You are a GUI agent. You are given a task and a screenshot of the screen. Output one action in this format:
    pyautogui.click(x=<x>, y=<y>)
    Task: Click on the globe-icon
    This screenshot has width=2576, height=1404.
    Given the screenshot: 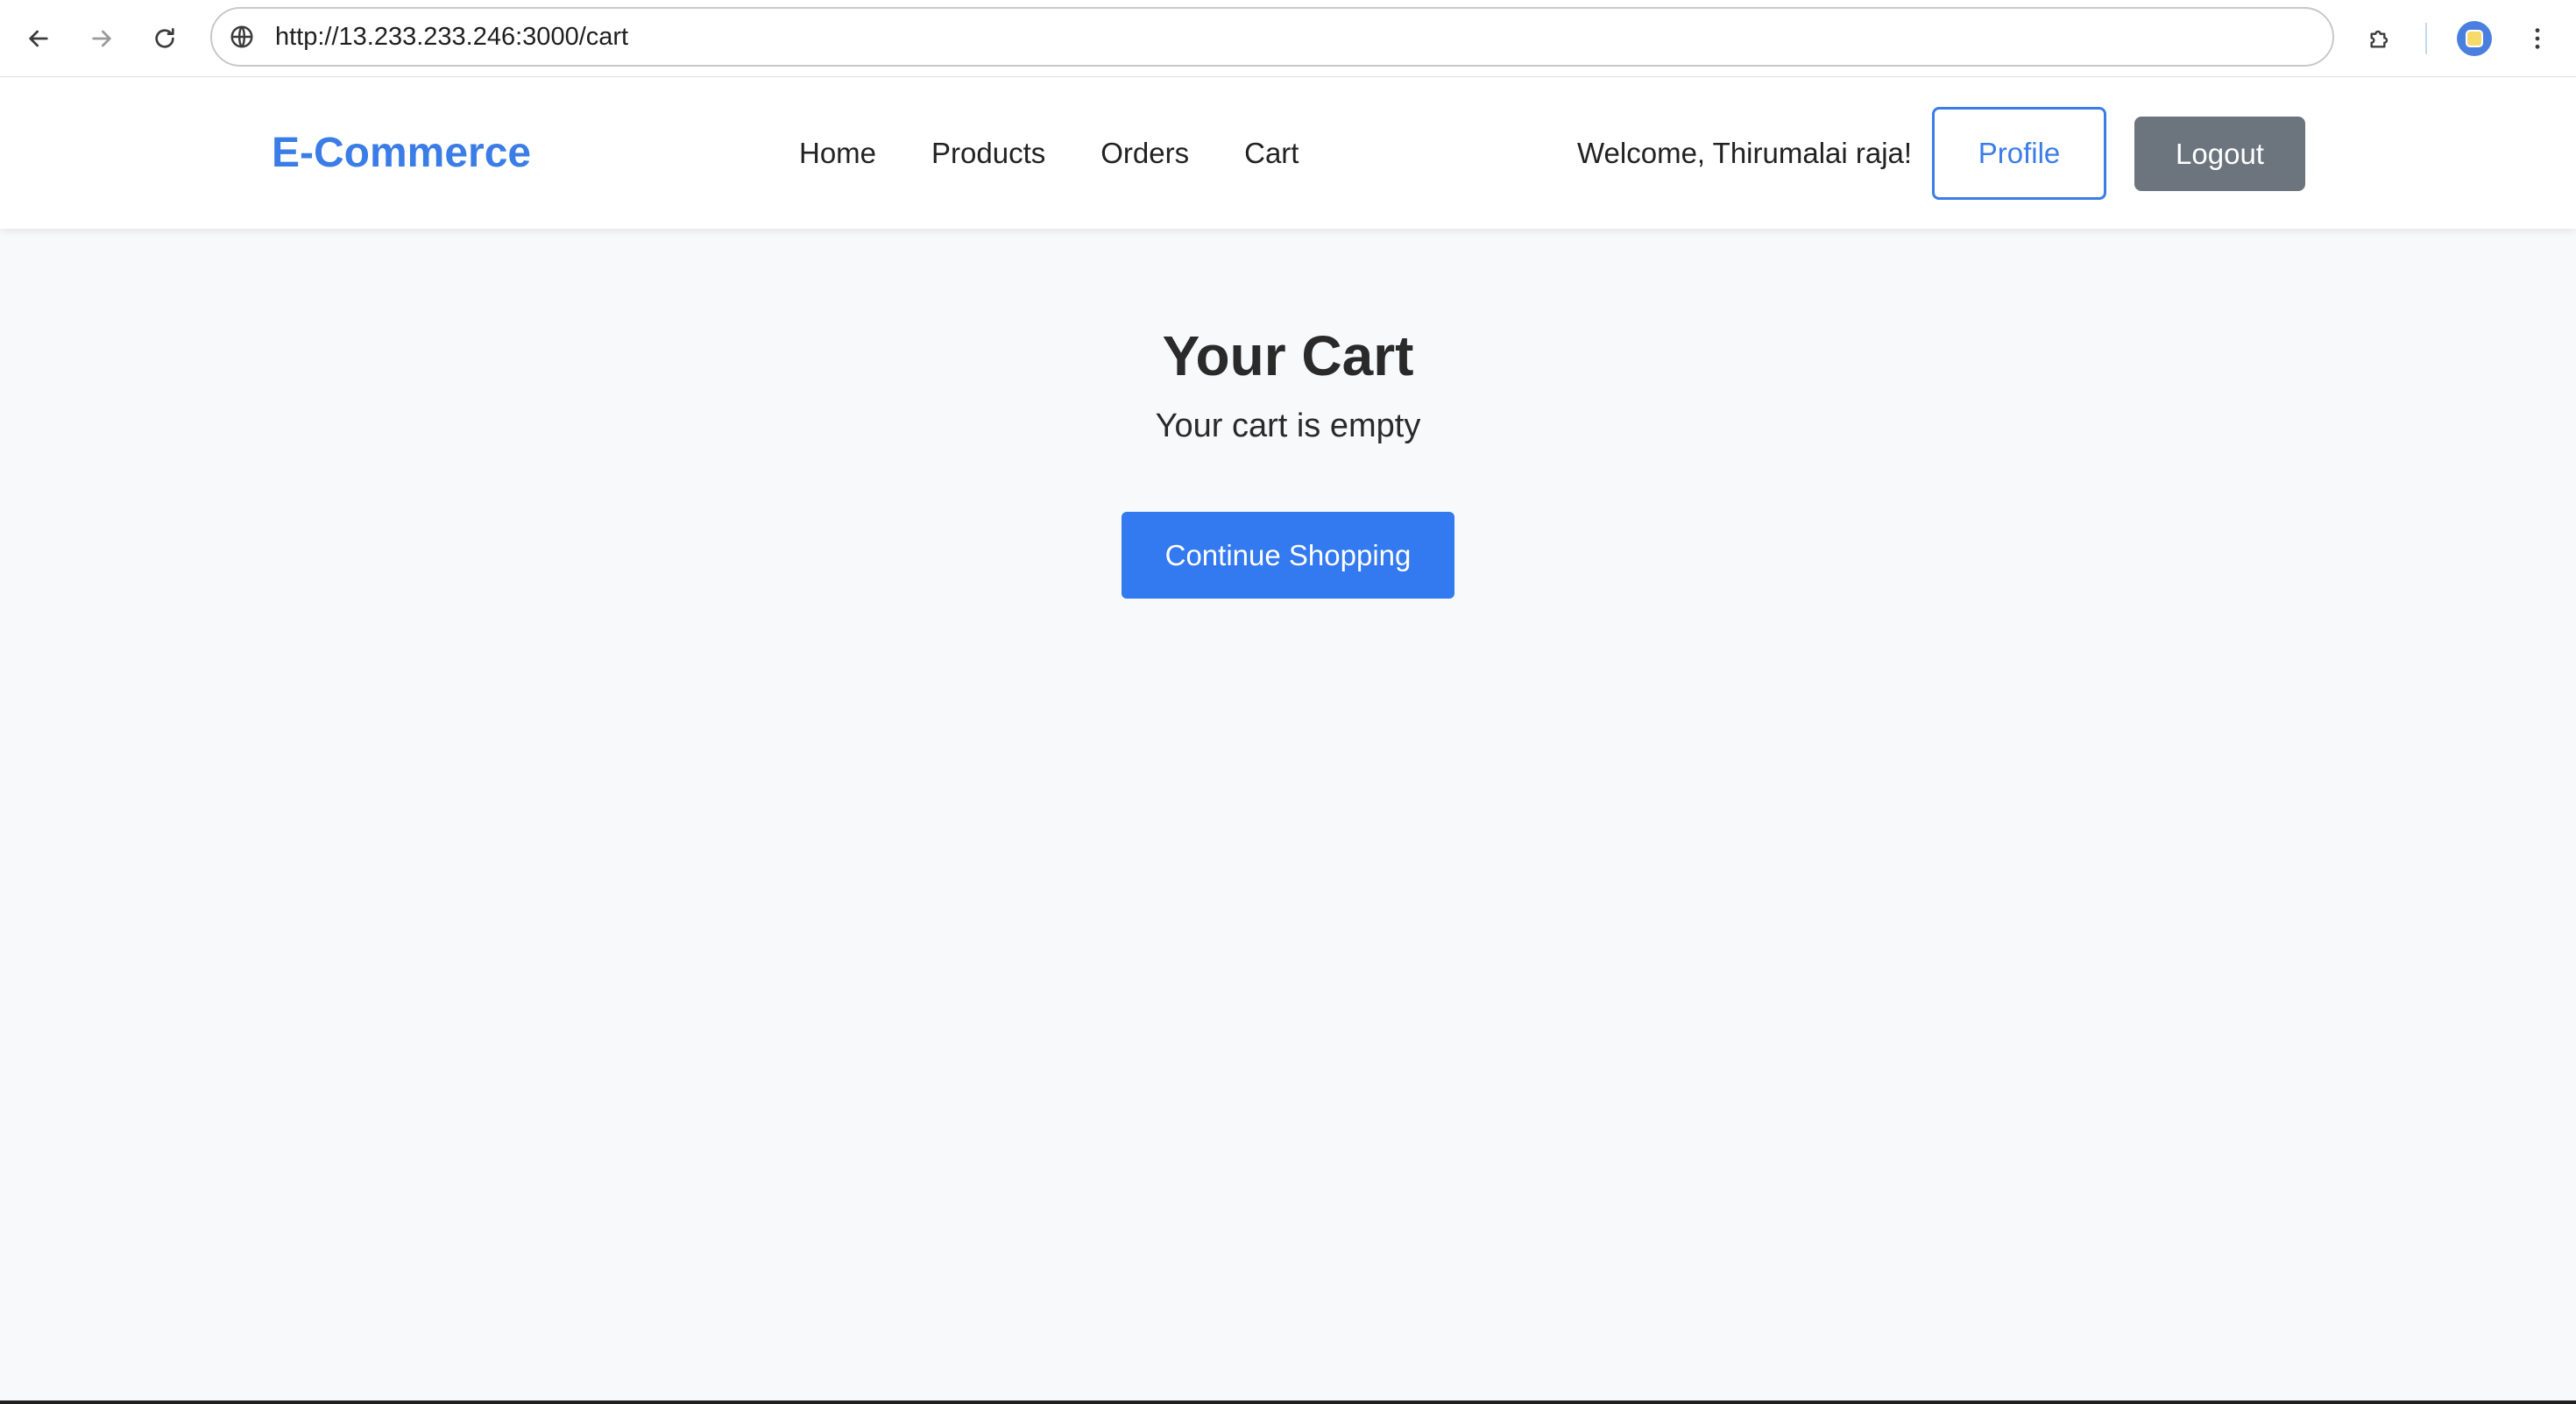 What is the action you would take?
    pyautogui.click(x=241, y=36)
    